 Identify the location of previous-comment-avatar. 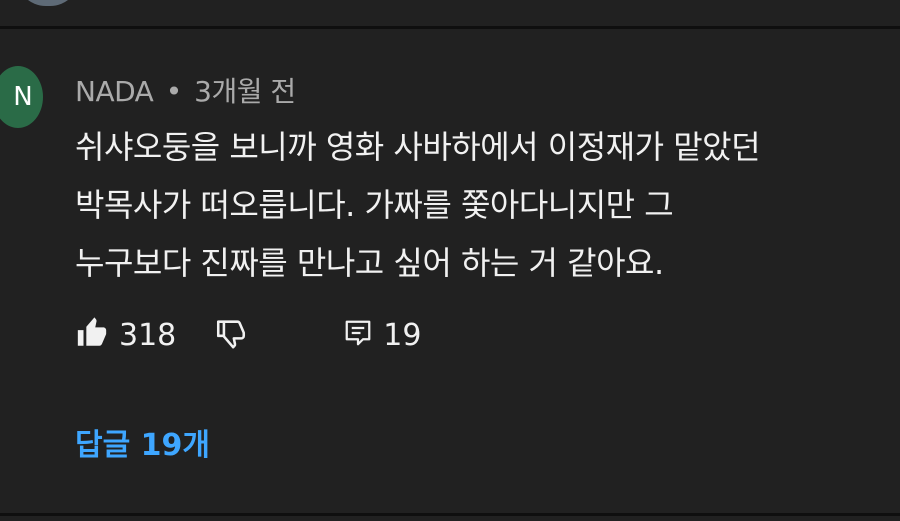
(48, 3).